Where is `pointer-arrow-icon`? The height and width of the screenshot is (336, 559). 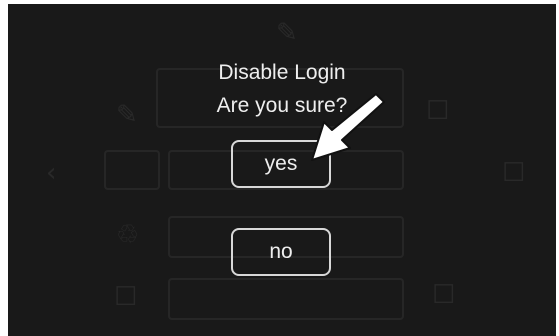 pointer-arrow-icon is located at coordinates (348, 127).